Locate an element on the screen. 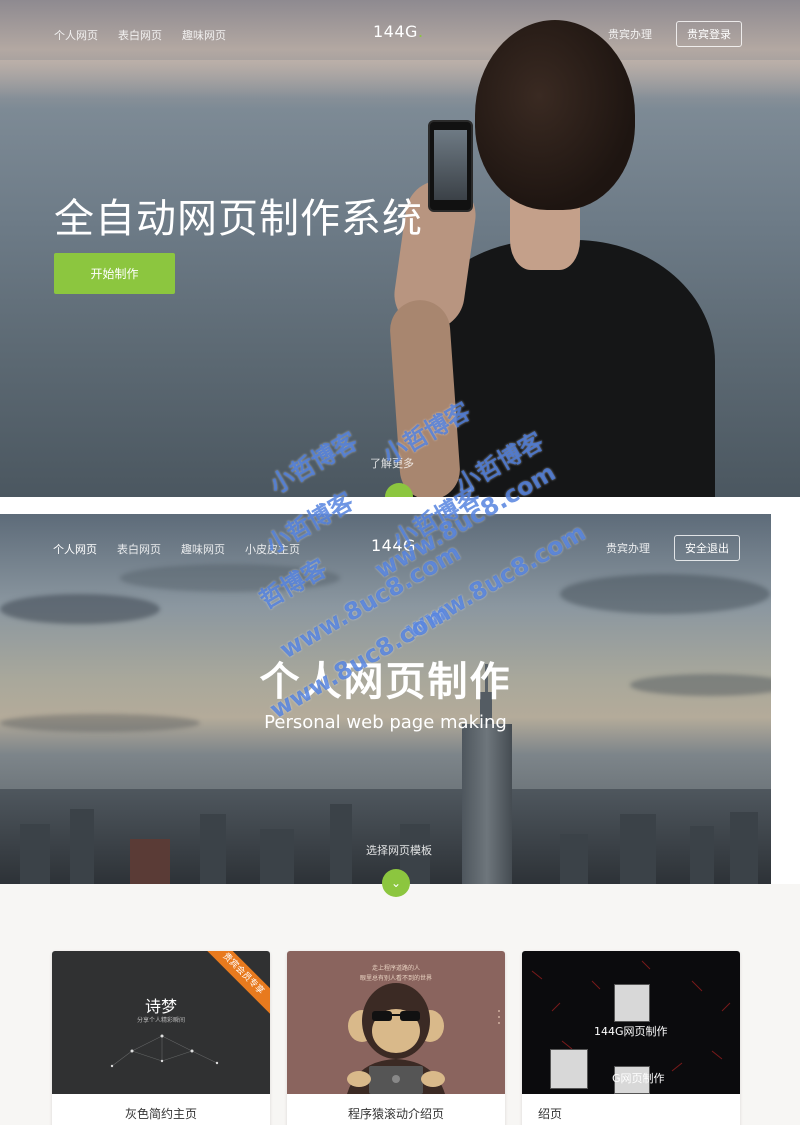  empire-state-building is located at coordinates (487, 804).